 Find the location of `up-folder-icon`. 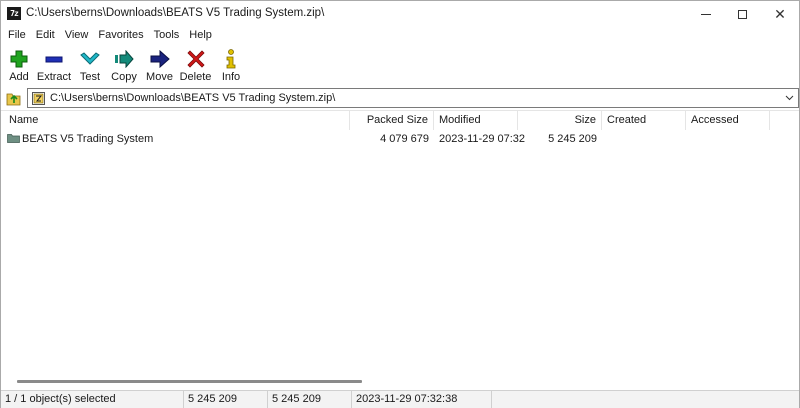

up-folder-icon is located at coordinates (13, 99).